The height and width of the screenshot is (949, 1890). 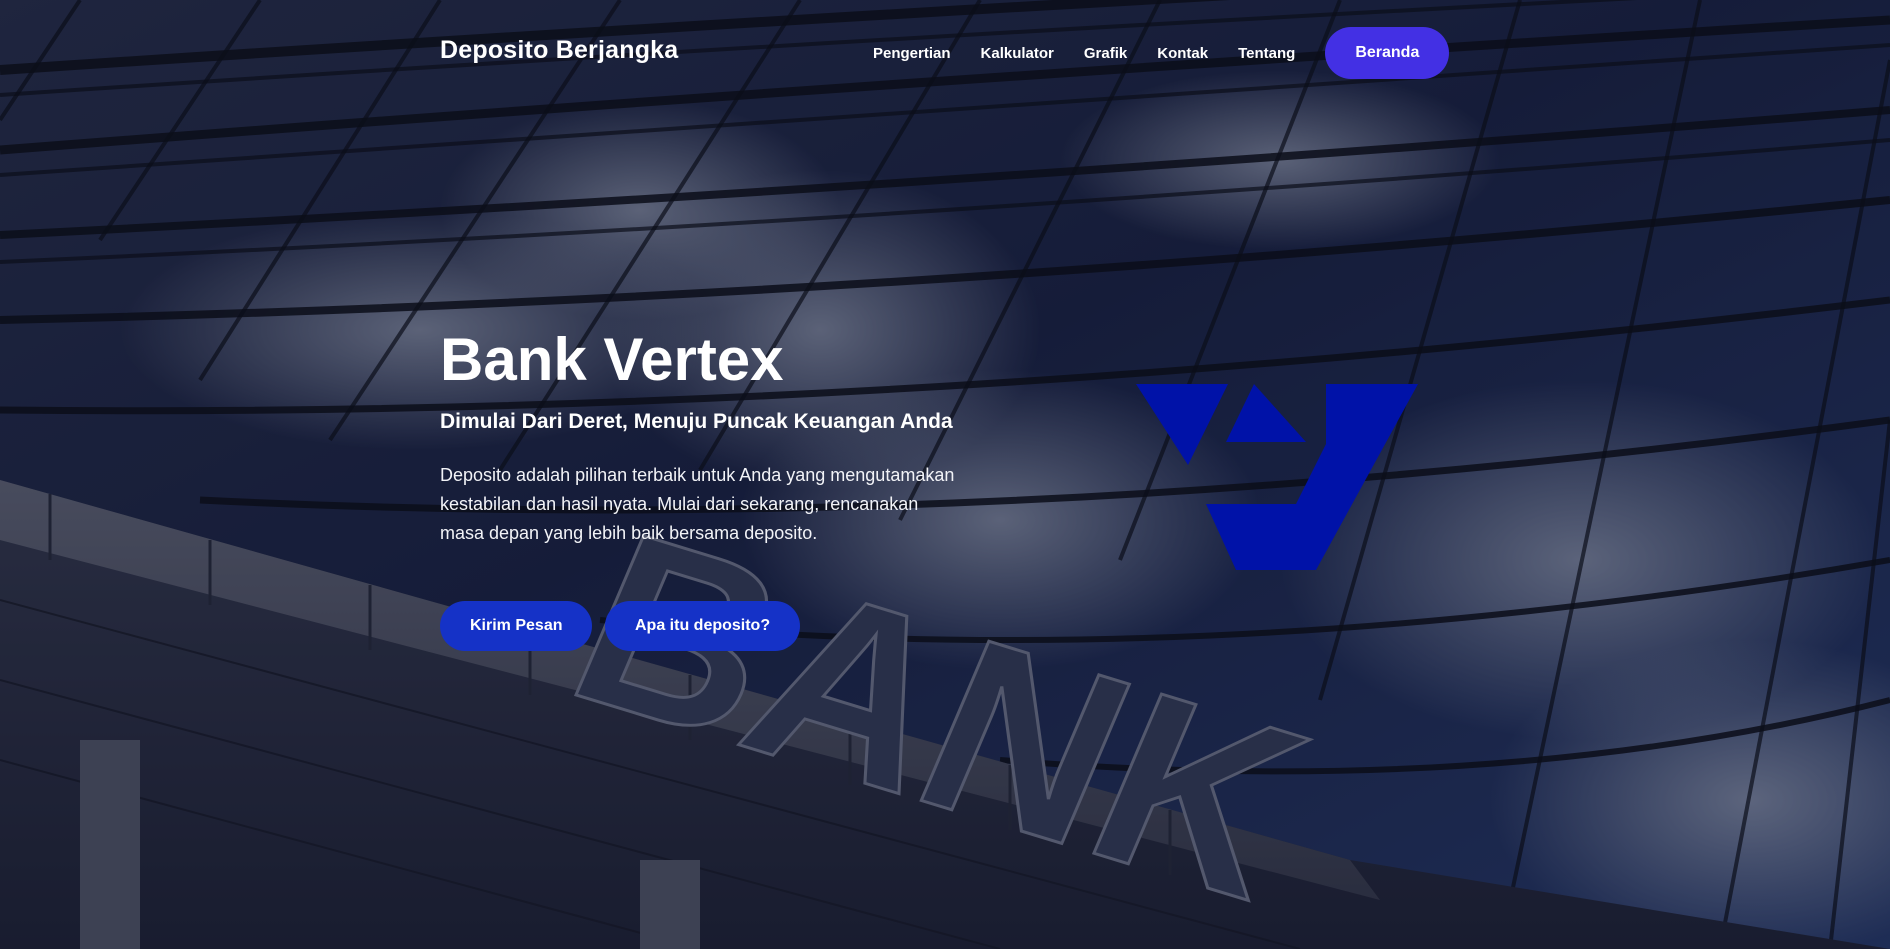 I want to click on nav-item-tentang: Tentang, so click(x=1266, y=53).